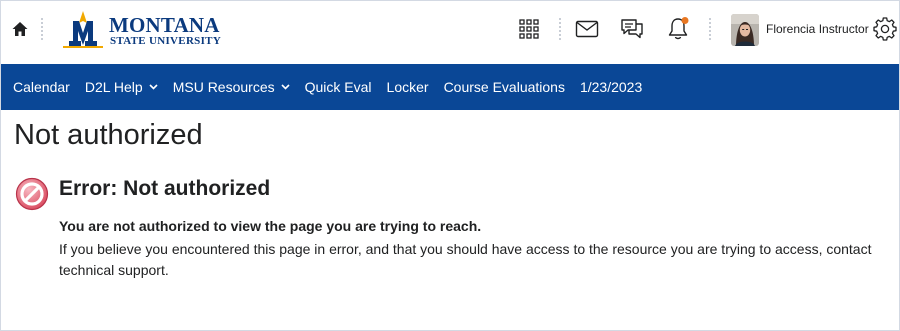 The width and height of the screenshot is (900, 331). What do you see at coordinates (632, 29) in the screenshot?
I see `chat-icon` at bounding box center [632, 29].